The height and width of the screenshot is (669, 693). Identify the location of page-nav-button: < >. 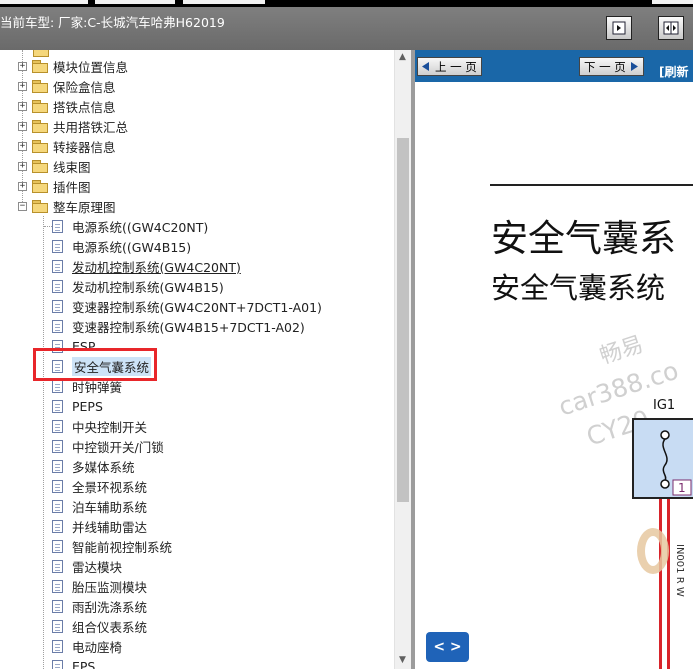
(447, 647).